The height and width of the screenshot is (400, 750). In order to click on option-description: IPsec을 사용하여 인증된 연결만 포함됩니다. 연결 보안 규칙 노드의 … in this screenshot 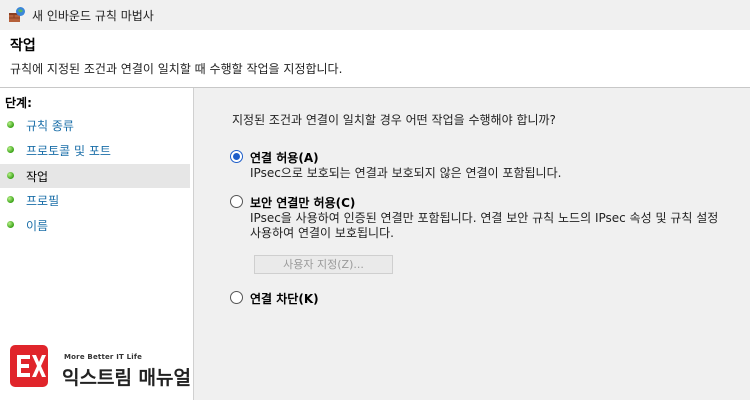, I will do `click(484, 218)`.